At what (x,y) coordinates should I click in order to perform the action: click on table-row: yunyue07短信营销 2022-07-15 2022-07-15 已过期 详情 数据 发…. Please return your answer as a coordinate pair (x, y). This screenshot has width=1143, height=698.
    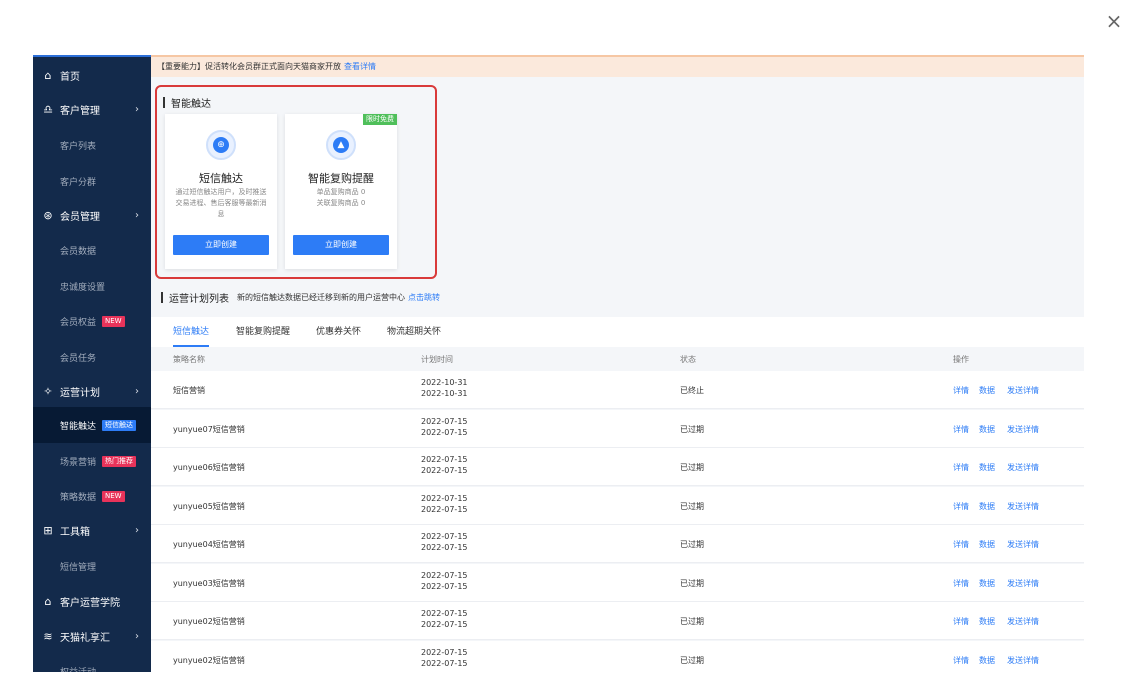
    Looking at the image, I should click on (617, 428).